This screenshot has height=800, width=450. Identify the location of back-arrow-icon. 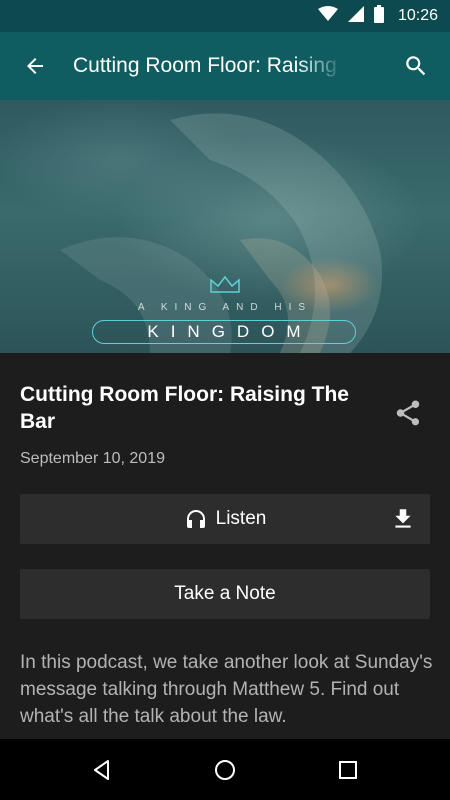
(35, 66).